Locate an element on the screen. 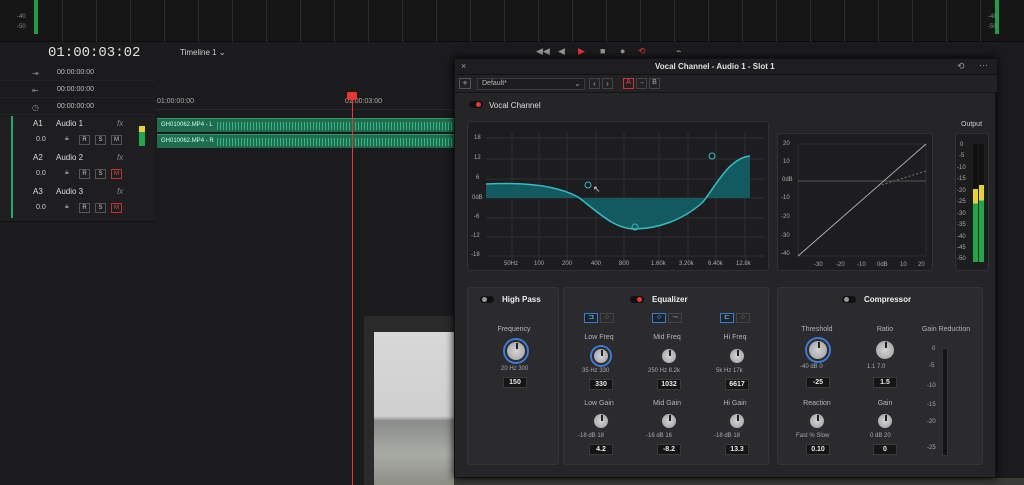 The image size is (1024, 485). edit-mode-icon: ⌁ is located at coordinates (678, 51).